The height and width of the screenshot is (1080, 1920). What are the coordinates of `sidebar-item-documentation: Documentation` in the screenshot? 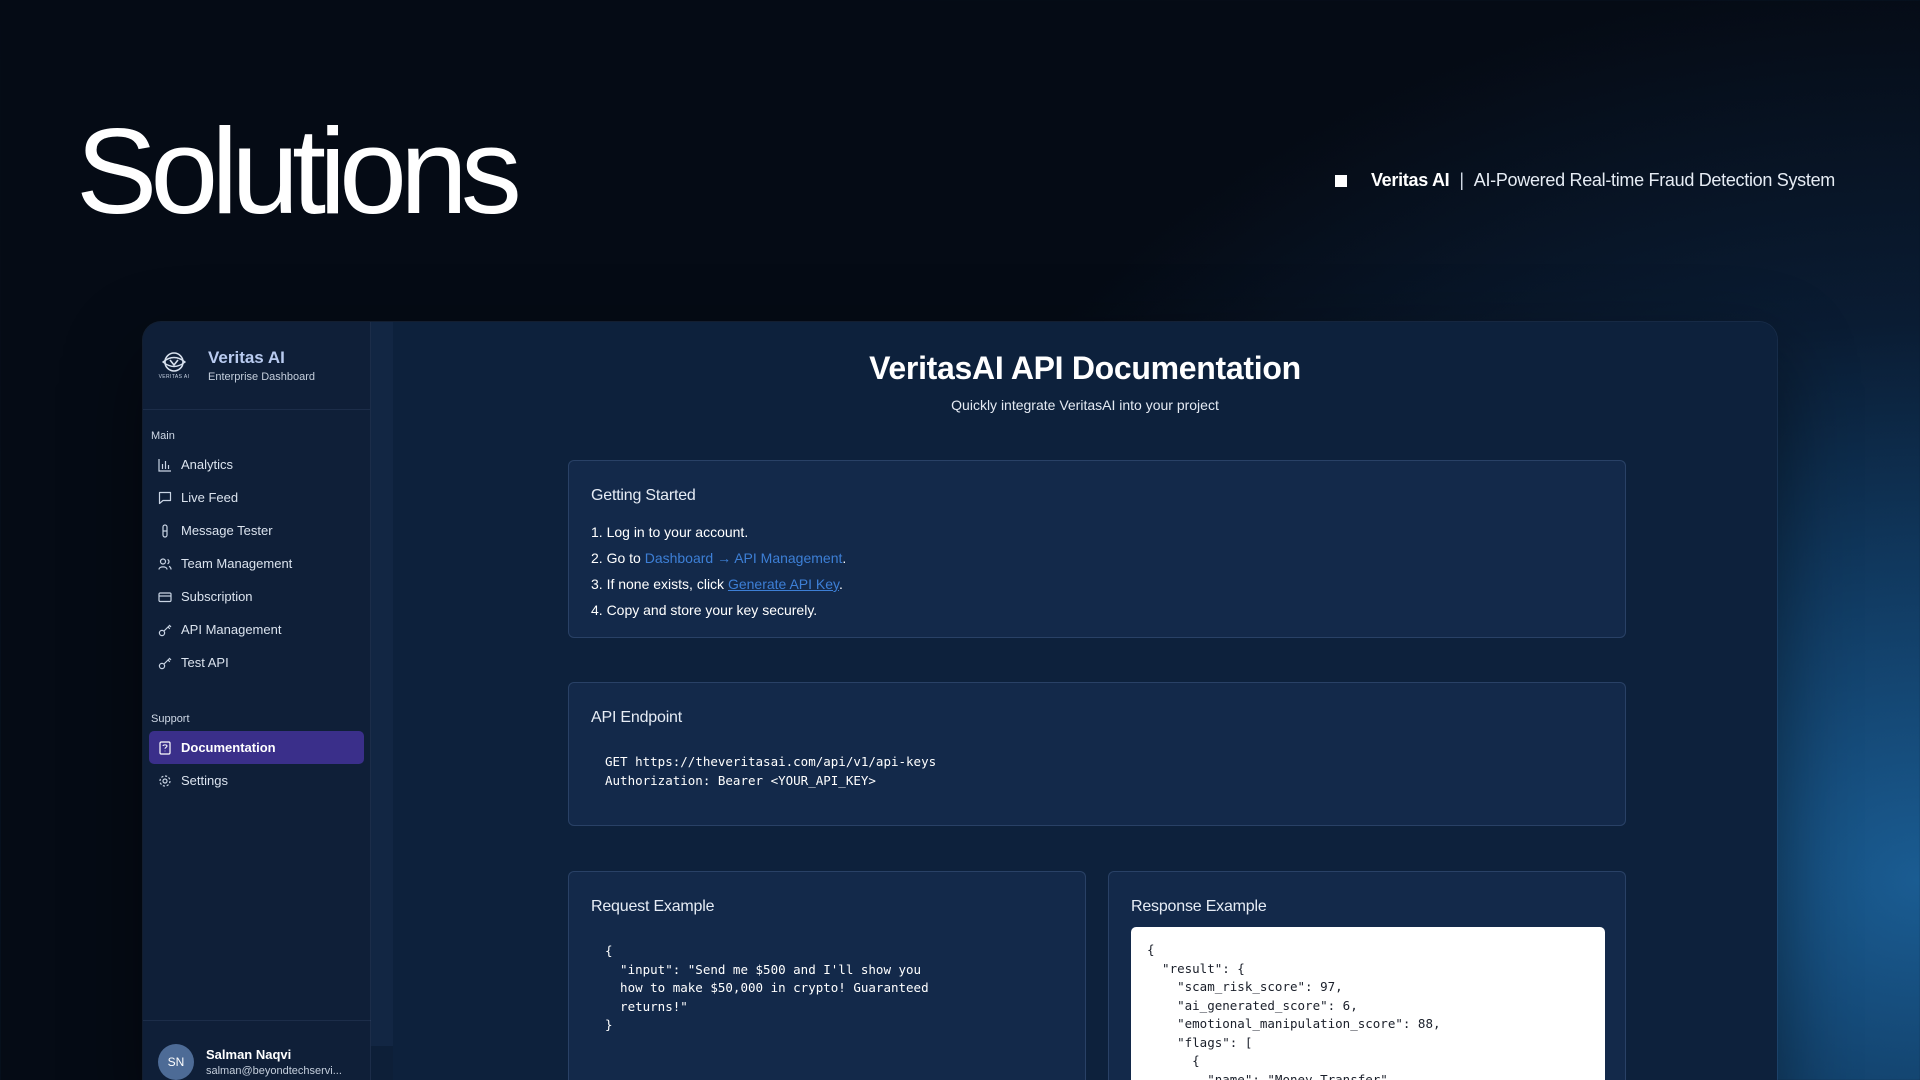 It's located at (256, 747).